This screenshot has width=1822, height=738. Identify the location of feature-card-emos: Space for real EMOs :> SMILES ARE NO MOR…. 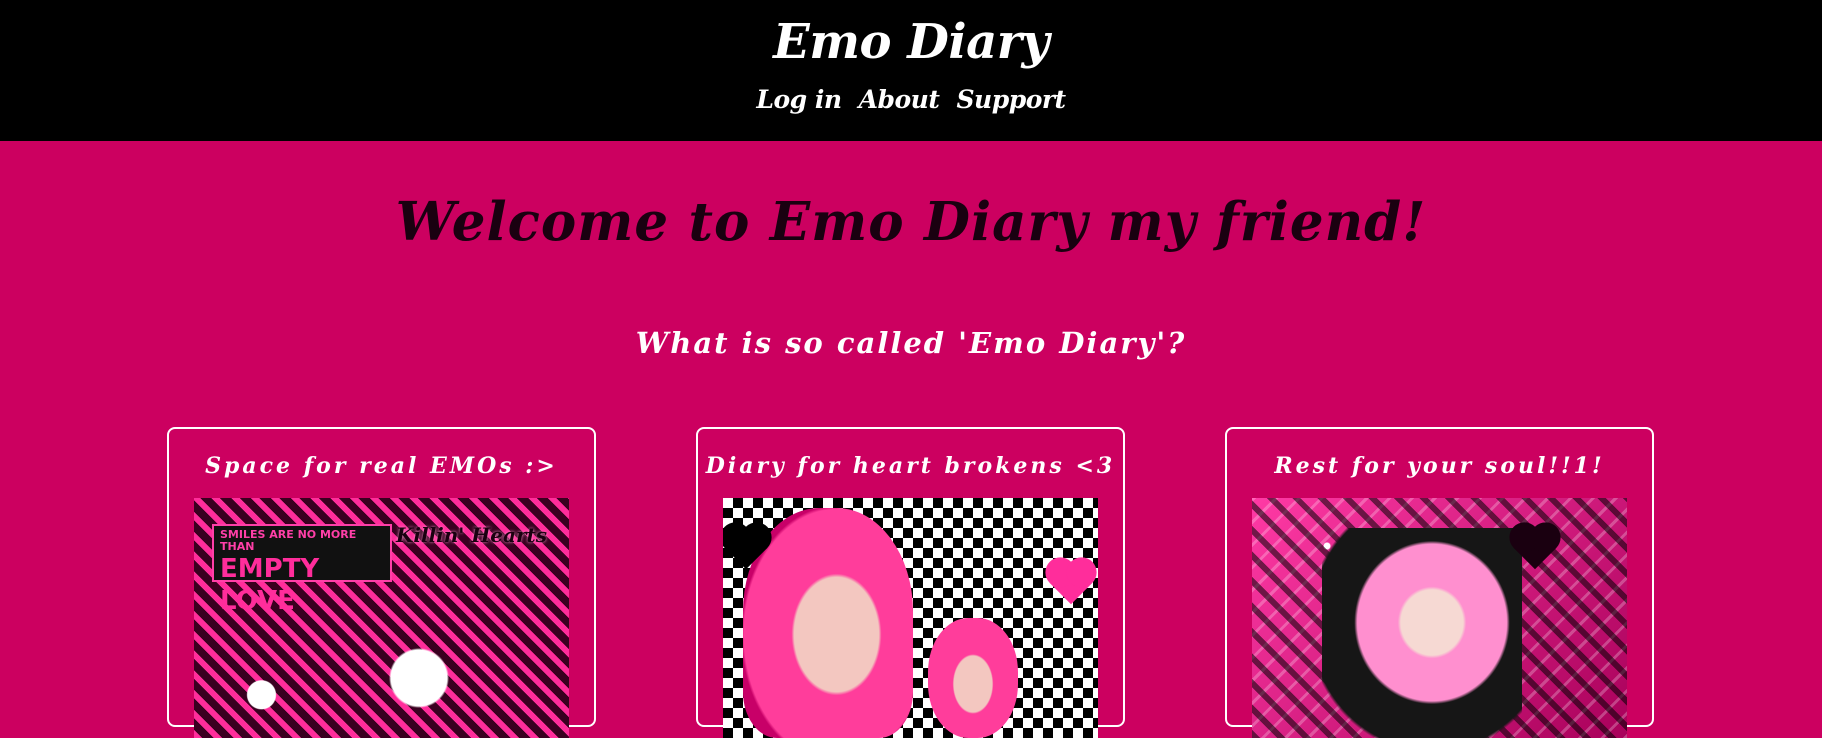
(381, 582).